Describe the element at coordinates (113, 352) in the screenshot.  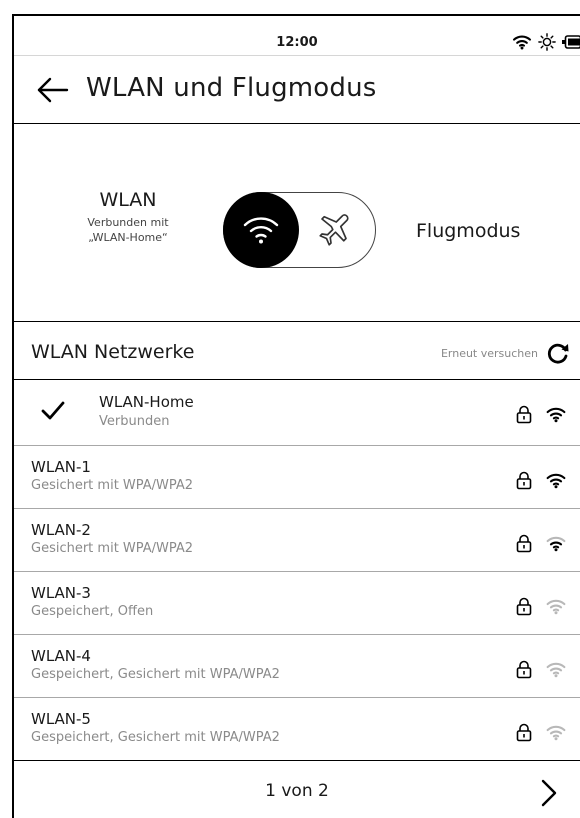
I see `networks-title: WLAN Netzwerke` at that location.